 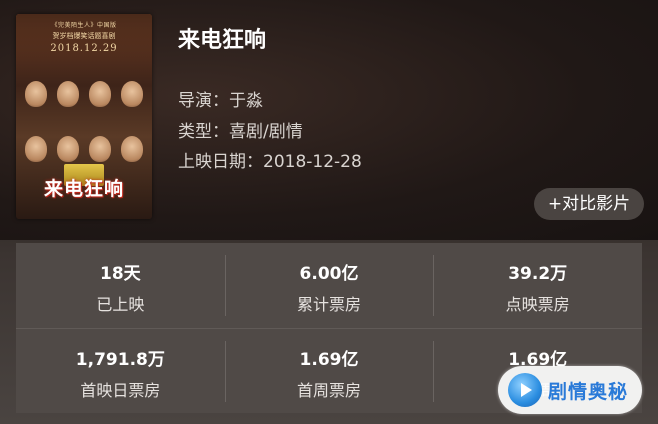 I want to click on movie-release-date: 上映日期：2018-12-28, so click(x=270, y=162).